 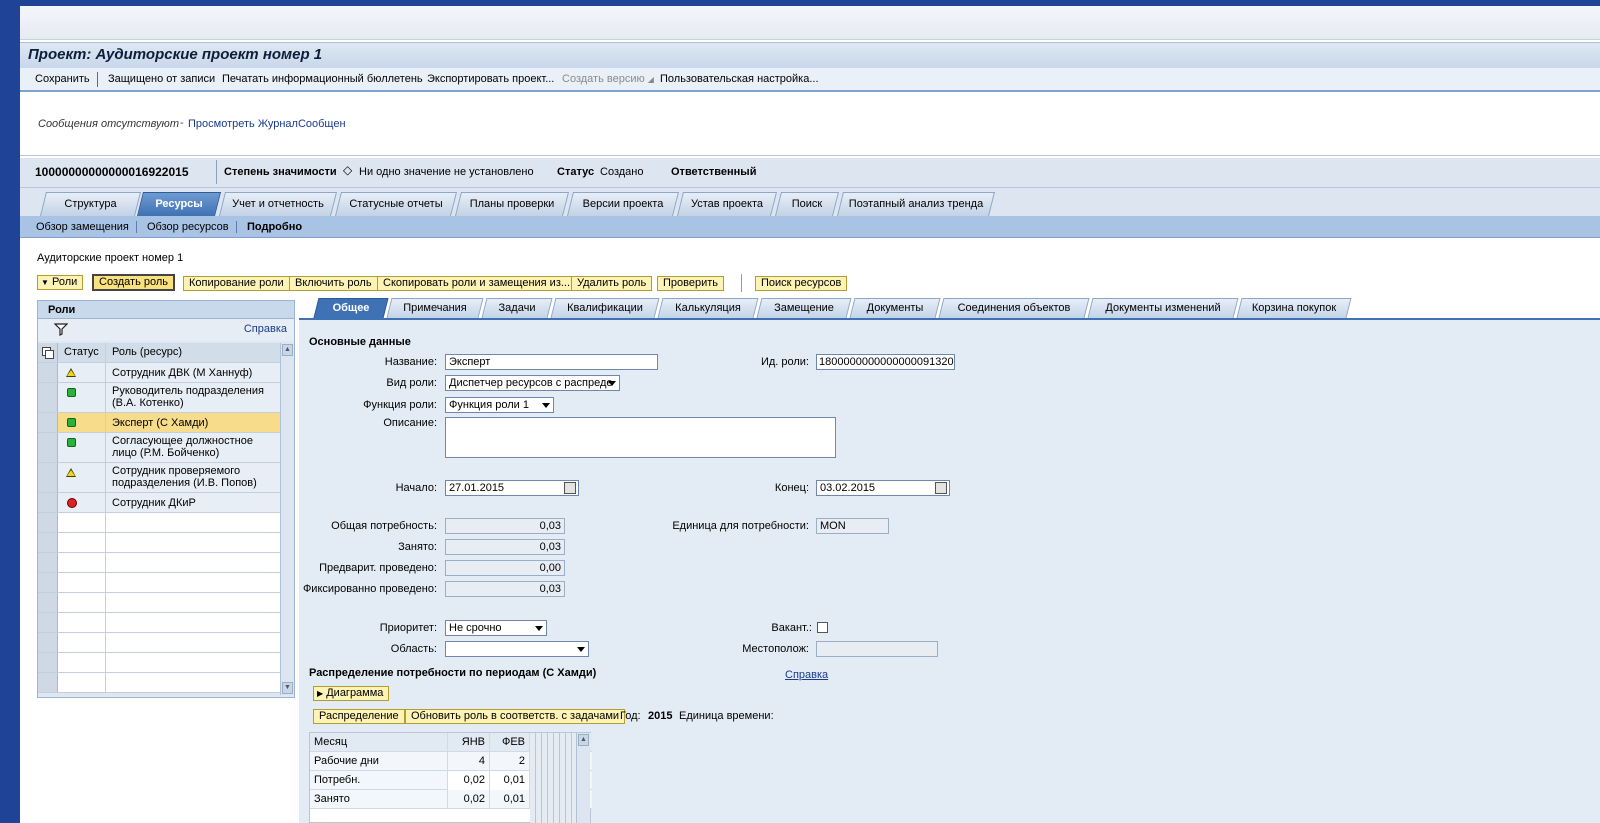 I want to click on roles-scrollbar: ▲ ▼, so click(x=287, y=519).